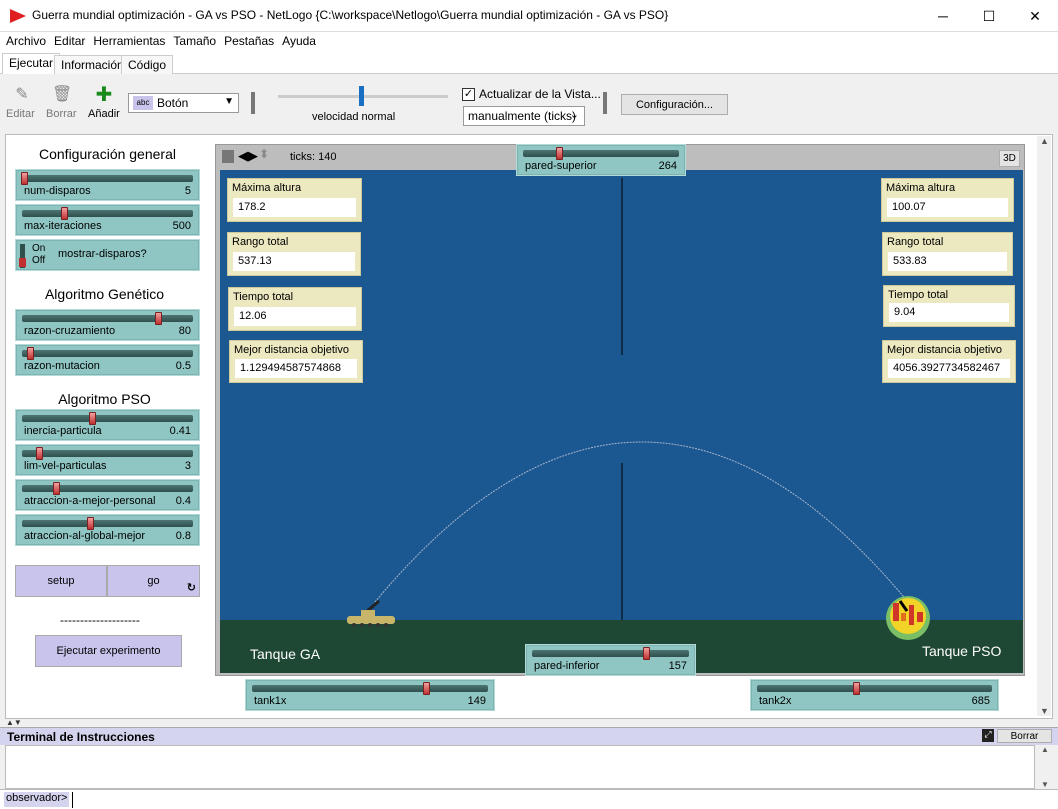 The image size is (1058, 809). Describe the element at coordinates (370, 695) in the screenshot. I see `tank1x-slider: tank1x 149` at that location.